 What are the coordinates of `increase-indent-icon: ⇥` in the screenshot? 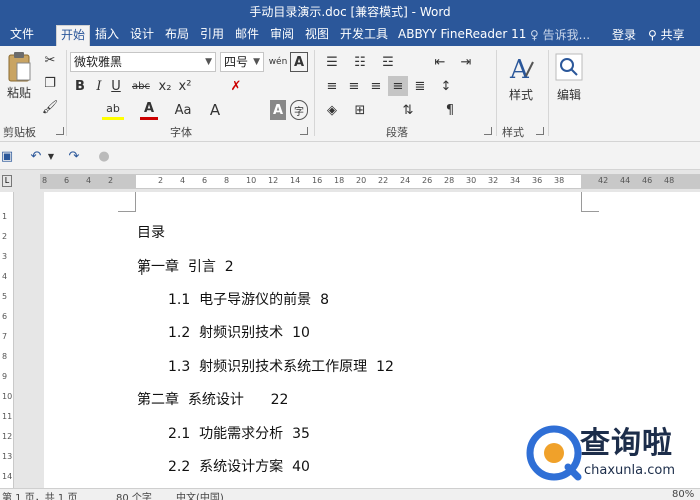 It's located at (466, 62).